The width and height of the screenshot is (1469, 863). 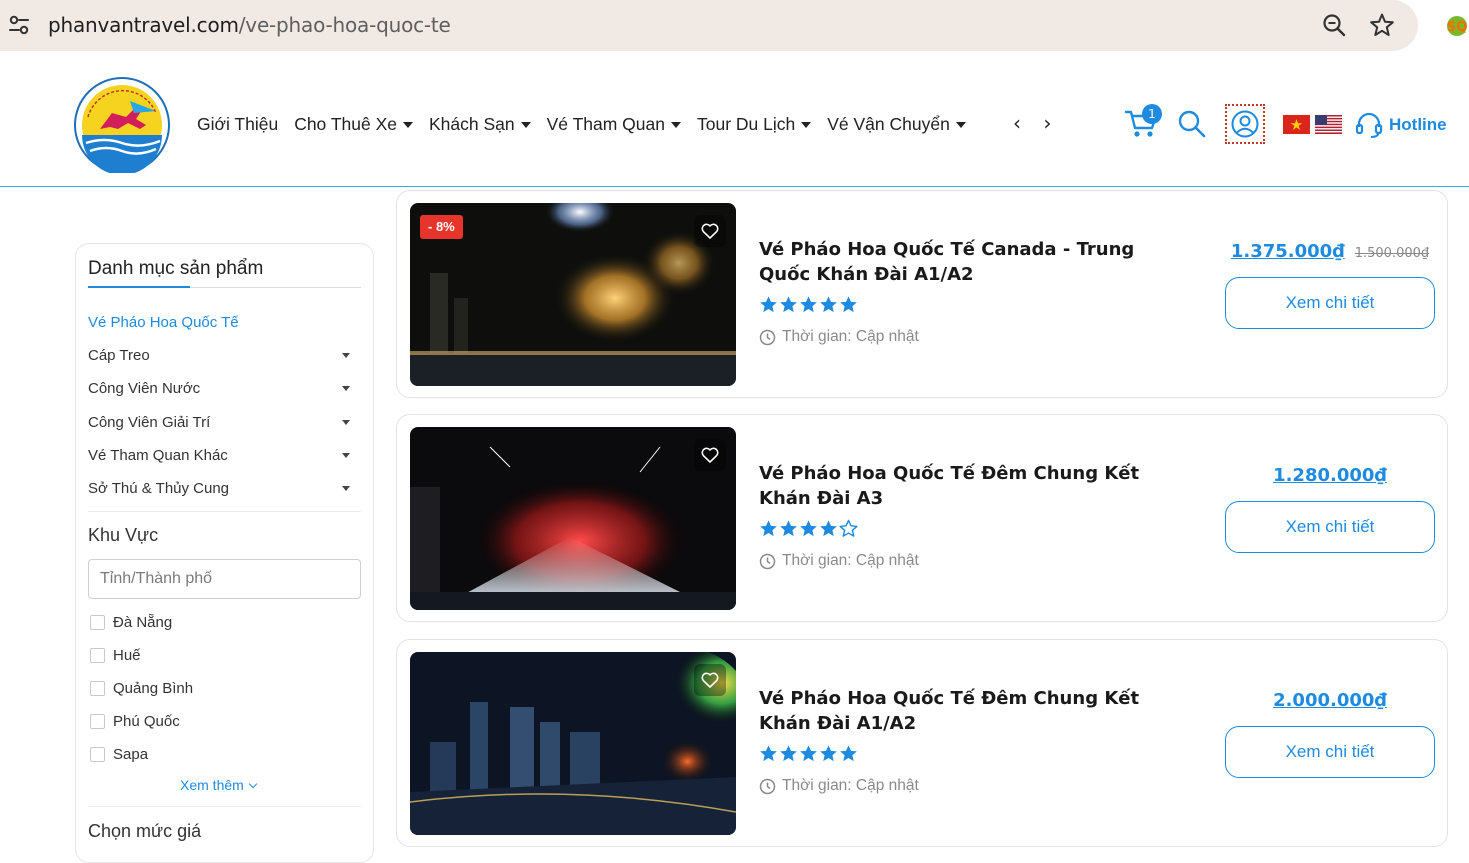 What do you see at coordinates (146, 721) in the screenshot?
I see `area-label: Phú Quốc` at bounding box center [146, 721].